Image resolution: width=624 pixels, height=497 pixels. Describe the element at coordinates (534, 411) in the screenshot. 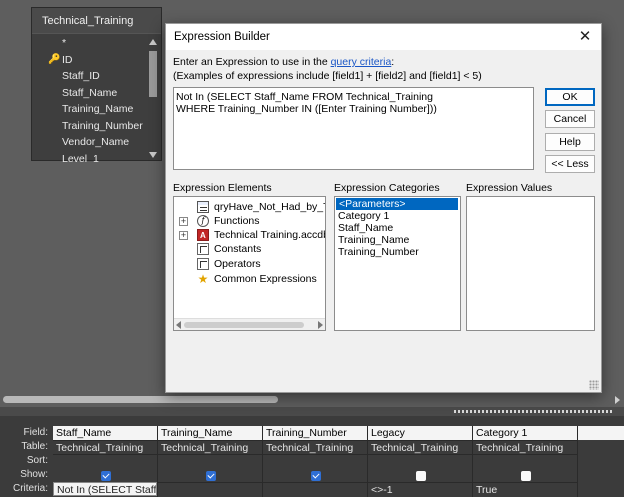

I see `splitter-grip` at that location.